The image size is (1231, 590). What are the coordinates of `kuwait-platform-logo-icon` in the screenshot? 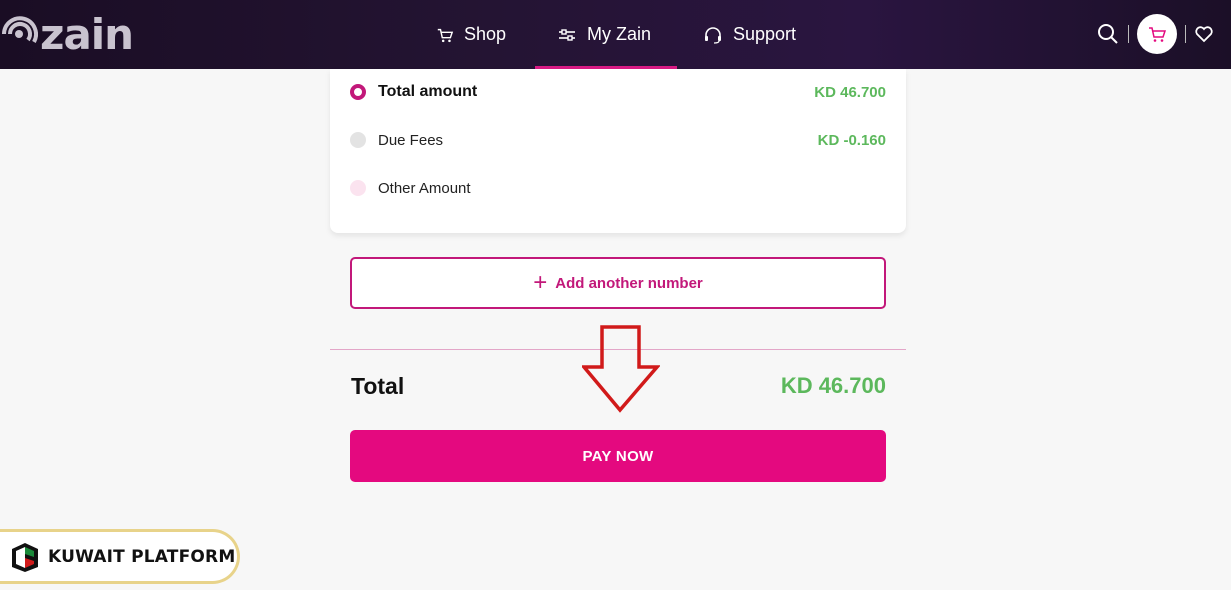 It's located at (25, 557).